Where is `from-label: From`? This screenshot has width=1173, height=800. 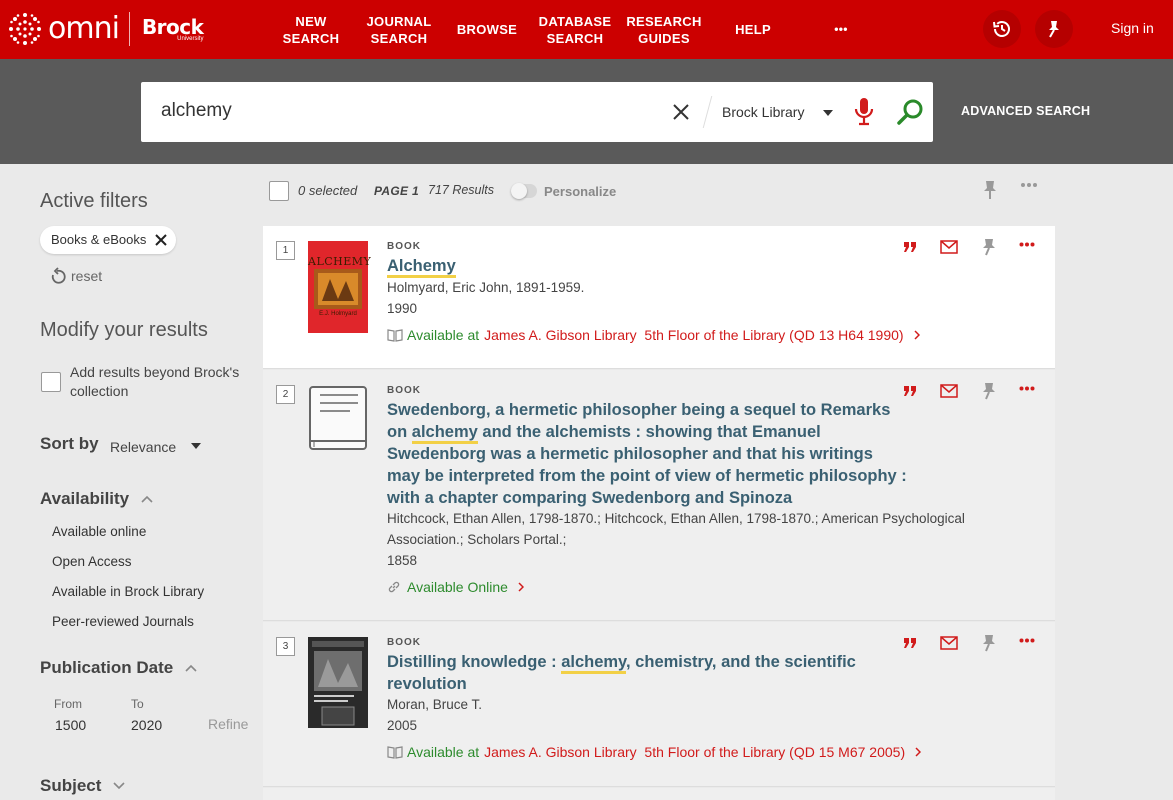 from-label: From is located at coordinates (68, 704).